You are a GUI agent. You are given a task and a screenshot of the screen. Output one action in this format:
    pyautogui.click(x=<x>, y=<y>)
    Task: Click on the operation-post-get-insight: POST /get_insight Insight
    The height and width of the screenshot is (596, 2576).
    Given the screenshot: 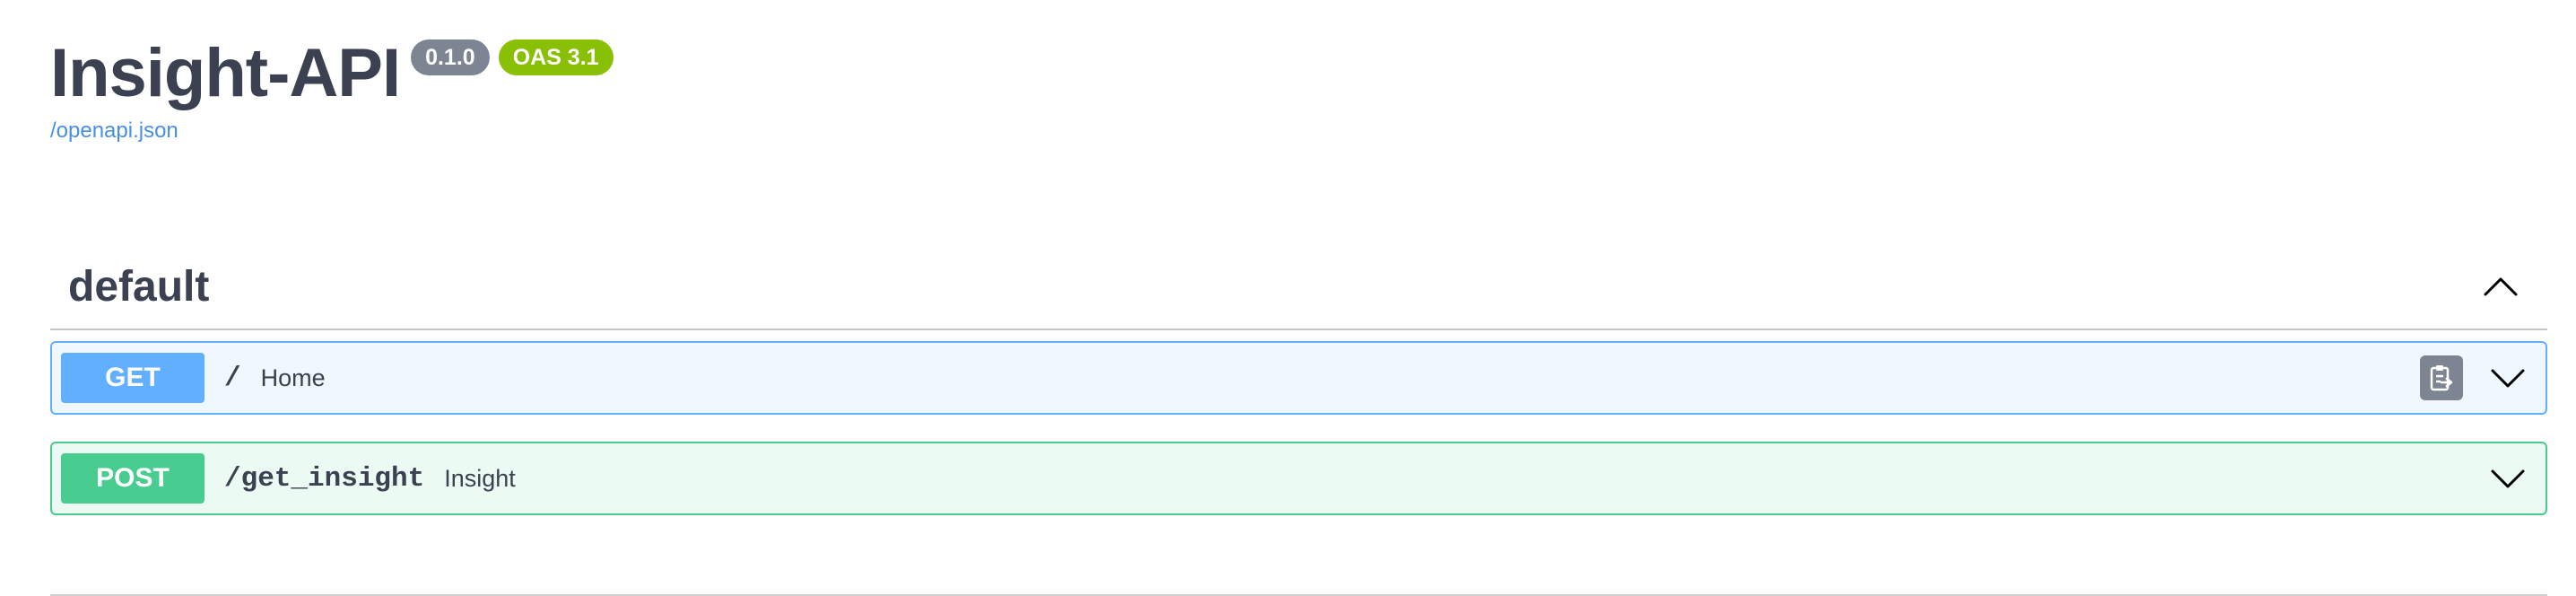 What is the action you would take?
    pyautogui.click(x=1298, y=478)
    